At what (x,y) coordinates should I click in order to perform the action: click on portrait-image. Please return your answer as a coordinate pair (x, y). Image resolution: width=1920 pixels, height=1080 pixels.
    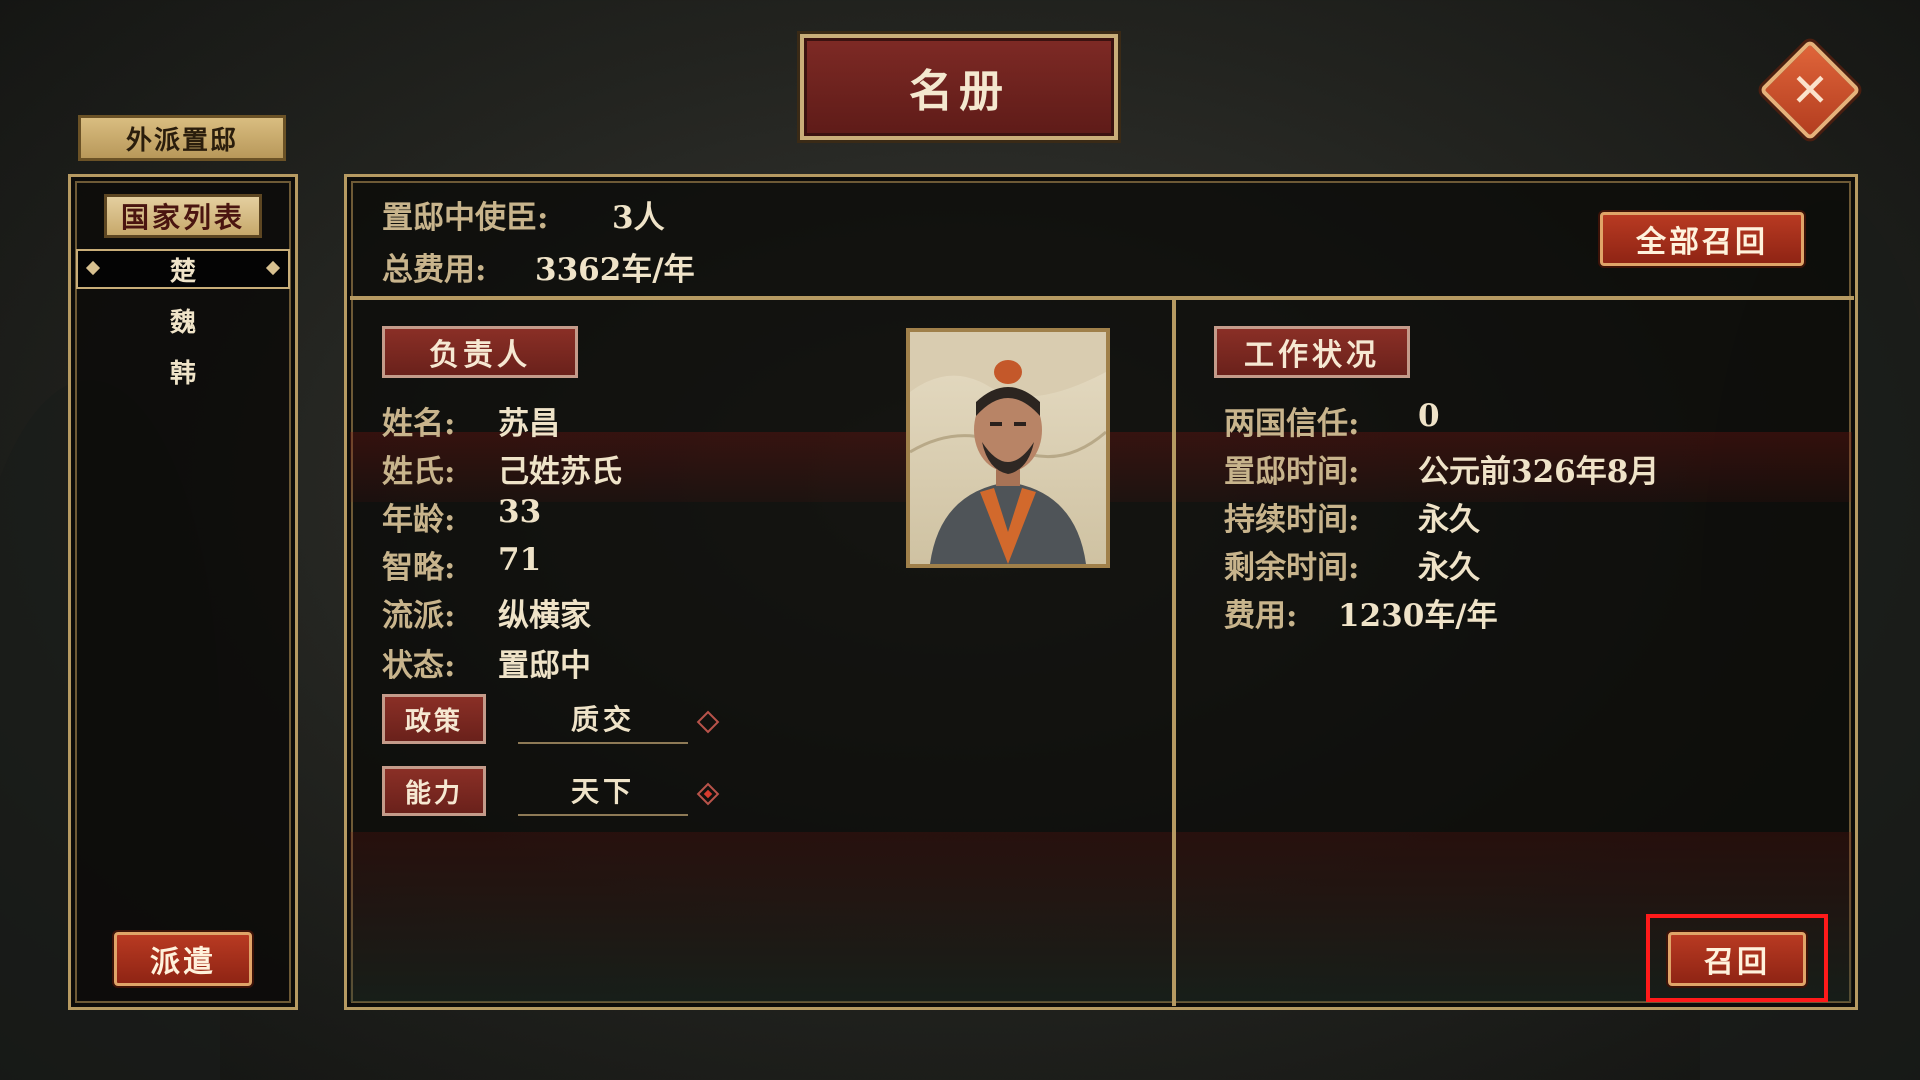
    Looking at the image, I should click on (1008, 448).